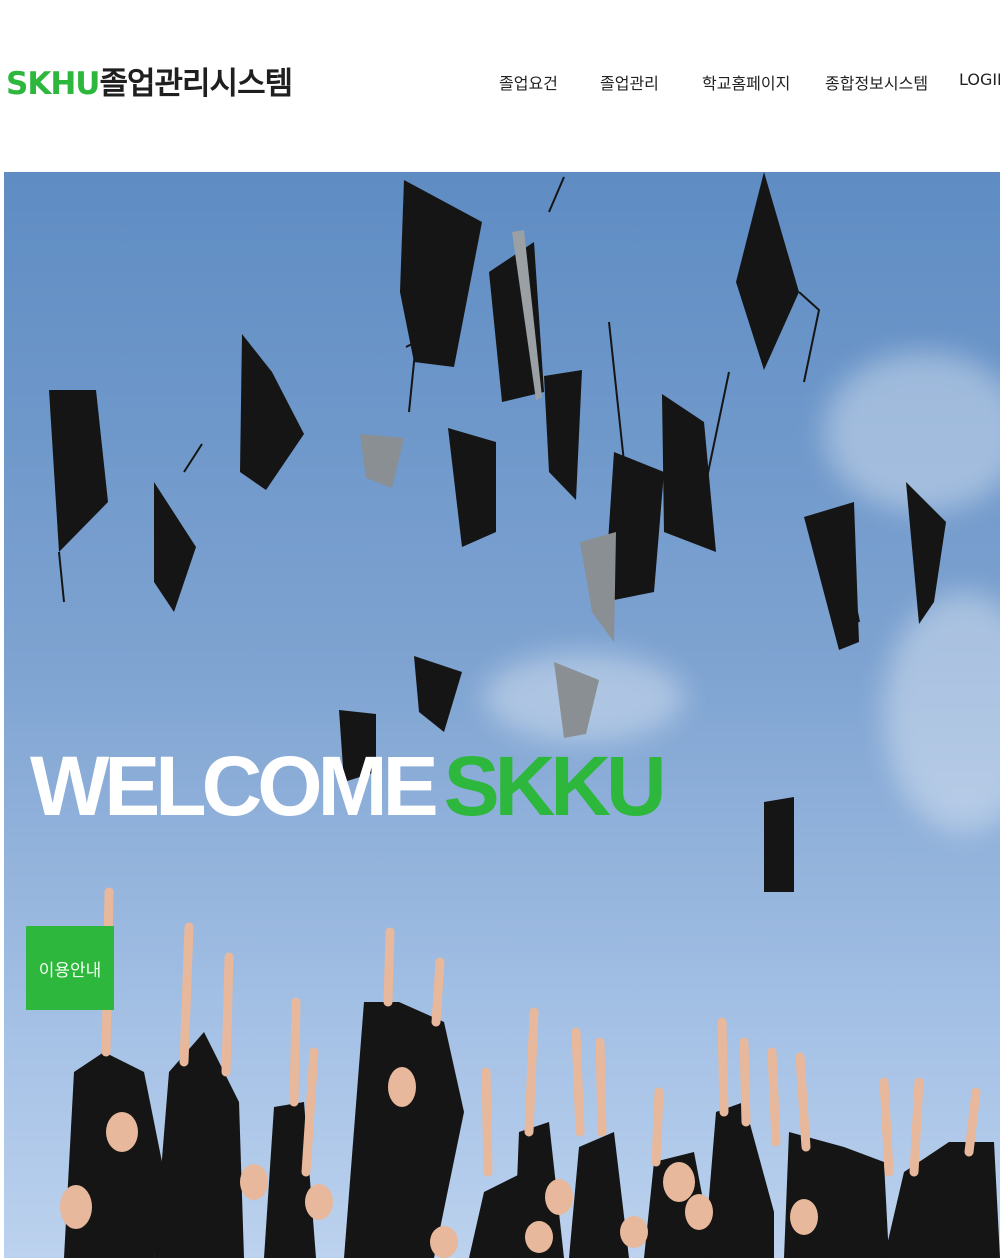  What do you see at coordinates (746, 82) in the screenshot?
I see `nav-item-school-homepage: 학교홈페이지` at bounding box center [746, 82].